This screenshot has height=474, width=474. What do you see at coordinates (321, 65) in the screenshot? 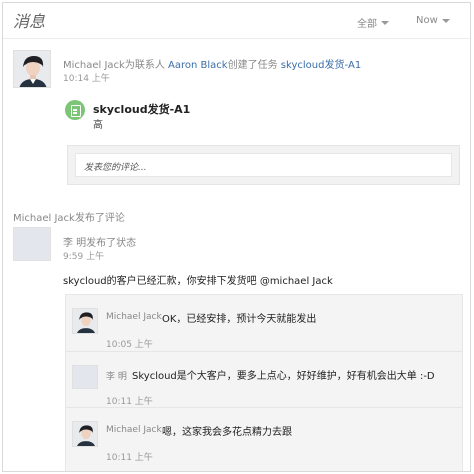
I see `task-link: skycloud发货-A1` at bounding box center [321, 65].